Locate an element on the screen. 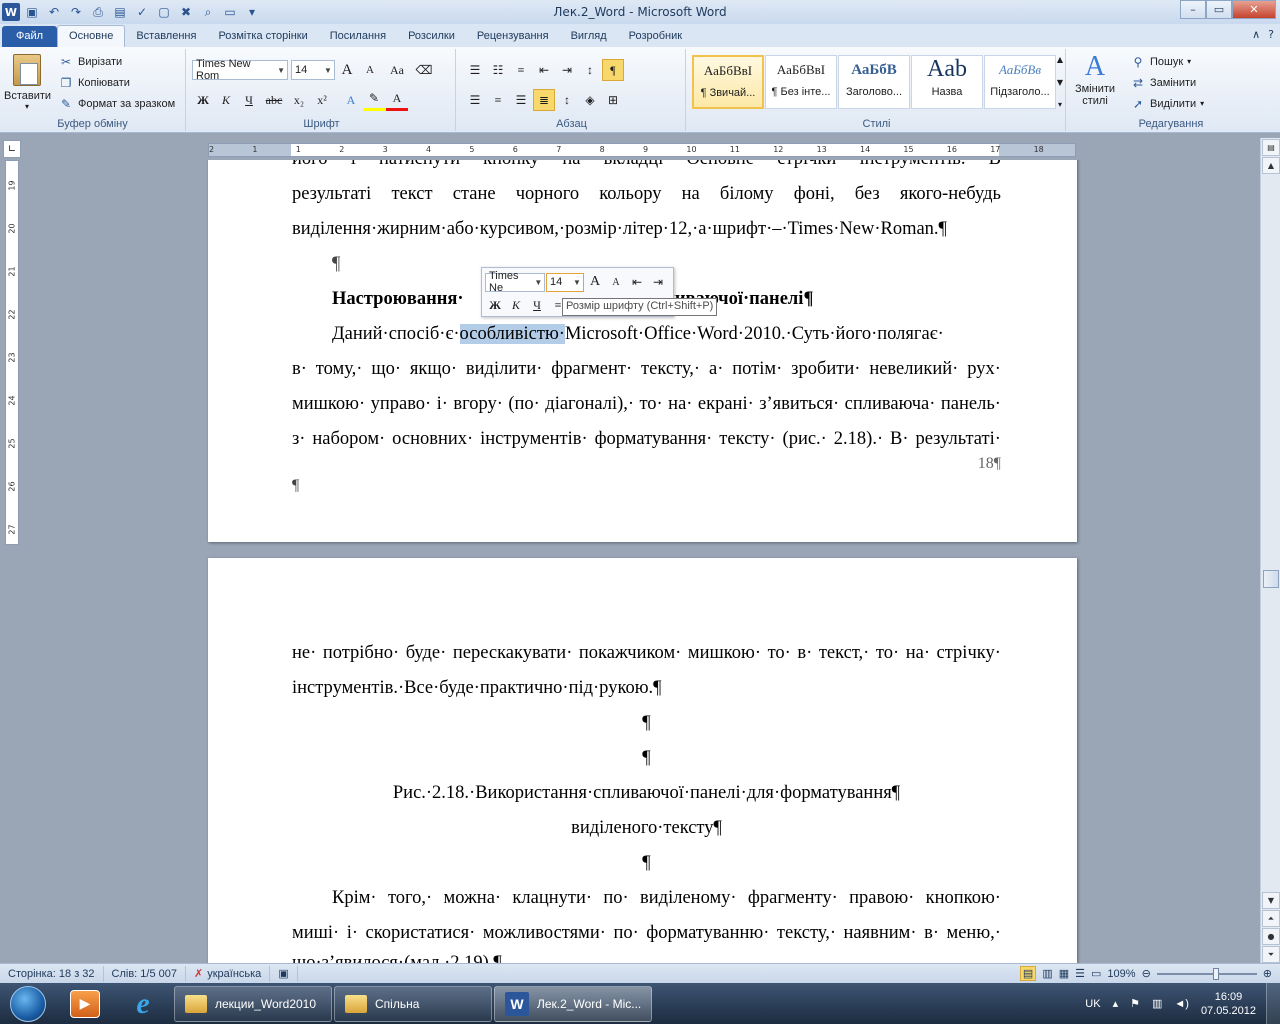 Image resolution: width=1280 pixels, height=1024 pixels. save-icon: ▣ is located at coordinates (32, 12).